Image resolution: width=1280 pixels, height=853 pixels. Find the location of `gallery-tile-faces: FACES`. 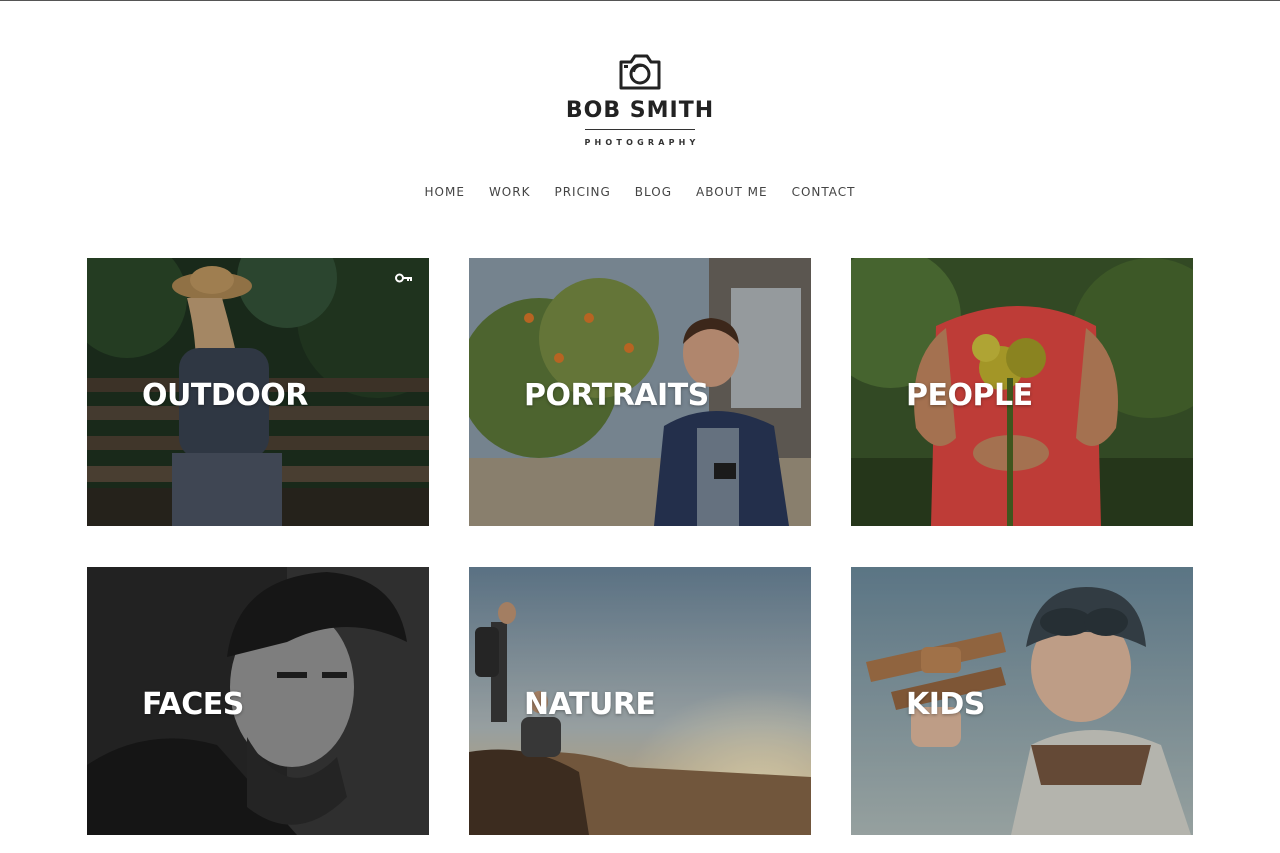

gallery-tile-faces: FACES is located at coordinates (258, 701).